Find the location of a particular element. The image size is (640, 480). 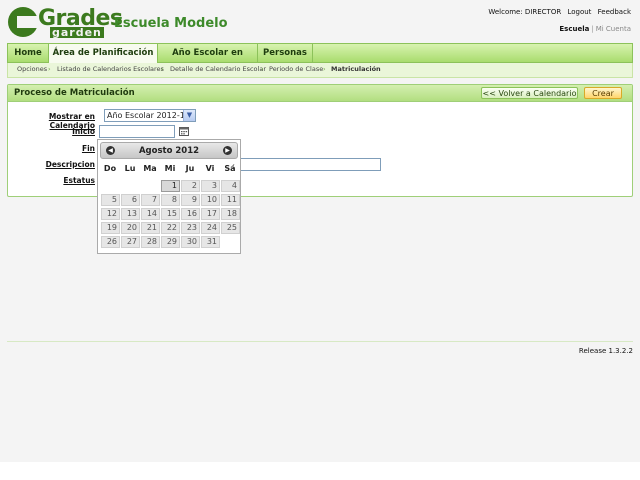

calendar-day: 5 is located at coordinates (110, 200).